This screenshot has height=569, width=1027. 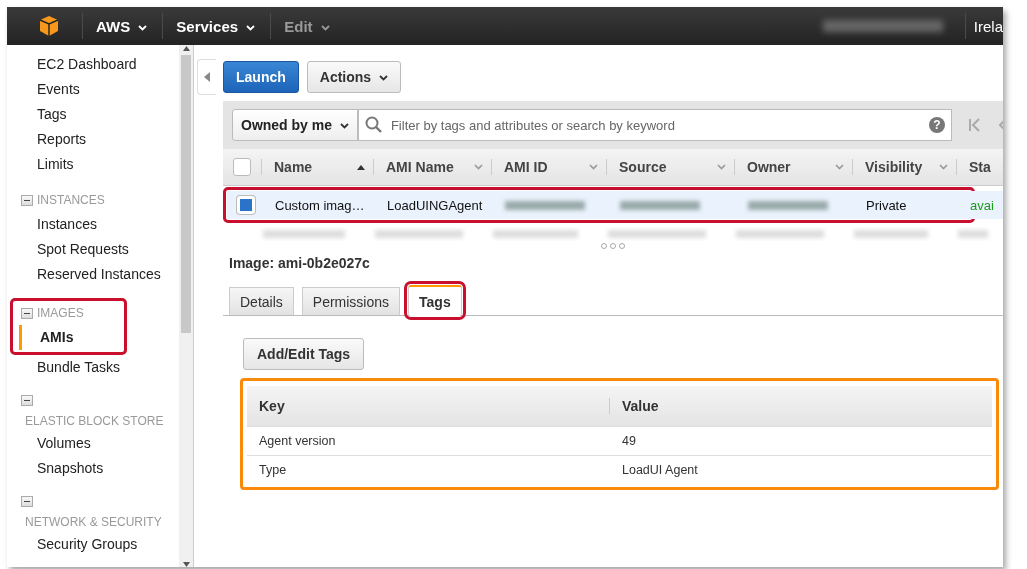 I want to click on search-field: Filter by tags and attributes or search by keyword ?, so click(x=654, y=125).